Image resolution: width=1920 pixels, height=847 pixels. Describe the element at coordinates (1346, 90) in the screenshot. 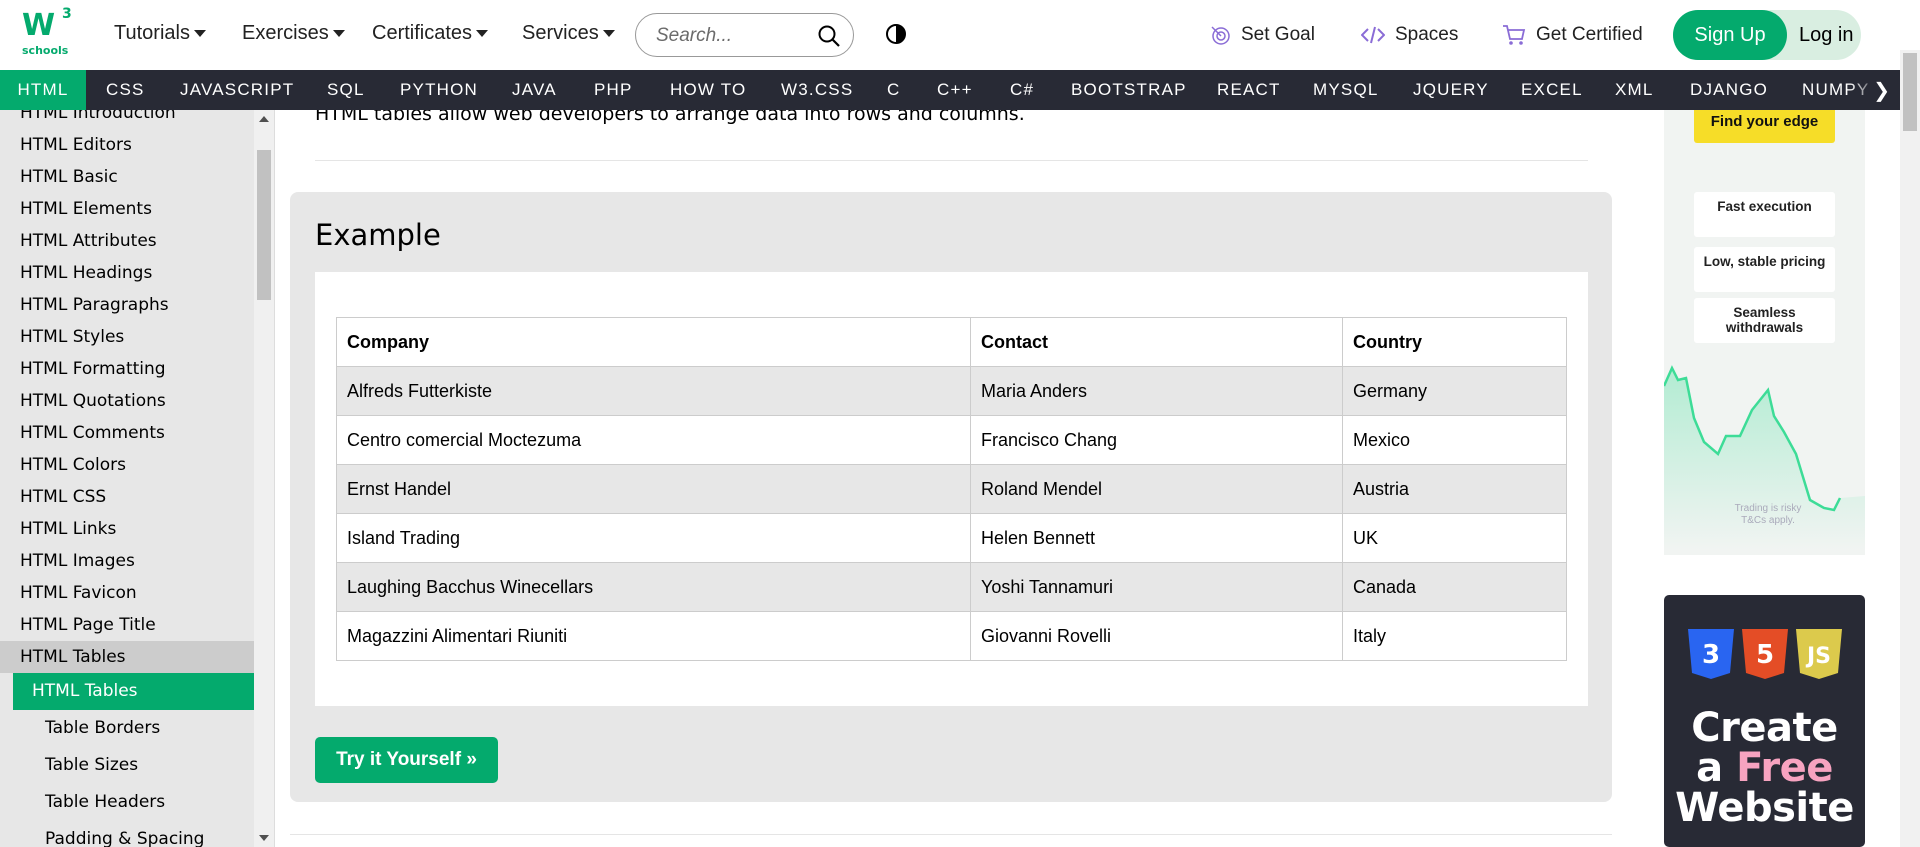

I see `subject-mysql: MYSQL` at that location.